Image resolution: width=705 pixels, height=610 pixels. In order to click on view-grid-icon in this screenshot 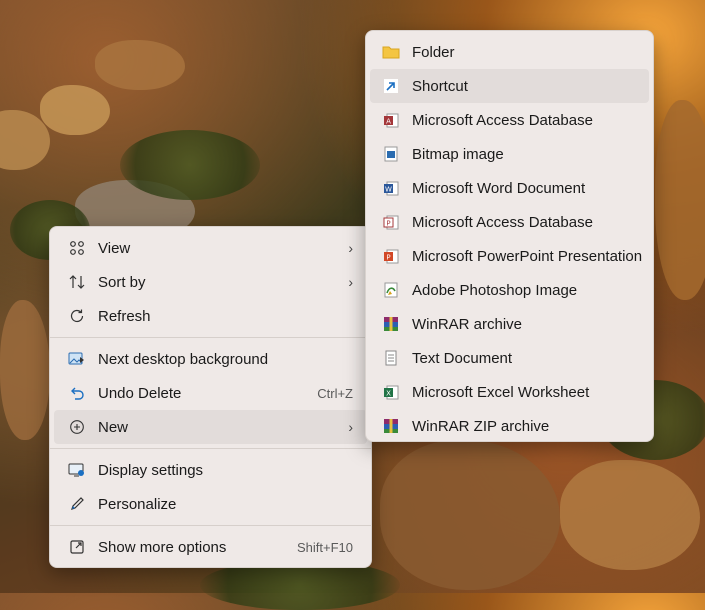, I will do `click(77, 248)`.